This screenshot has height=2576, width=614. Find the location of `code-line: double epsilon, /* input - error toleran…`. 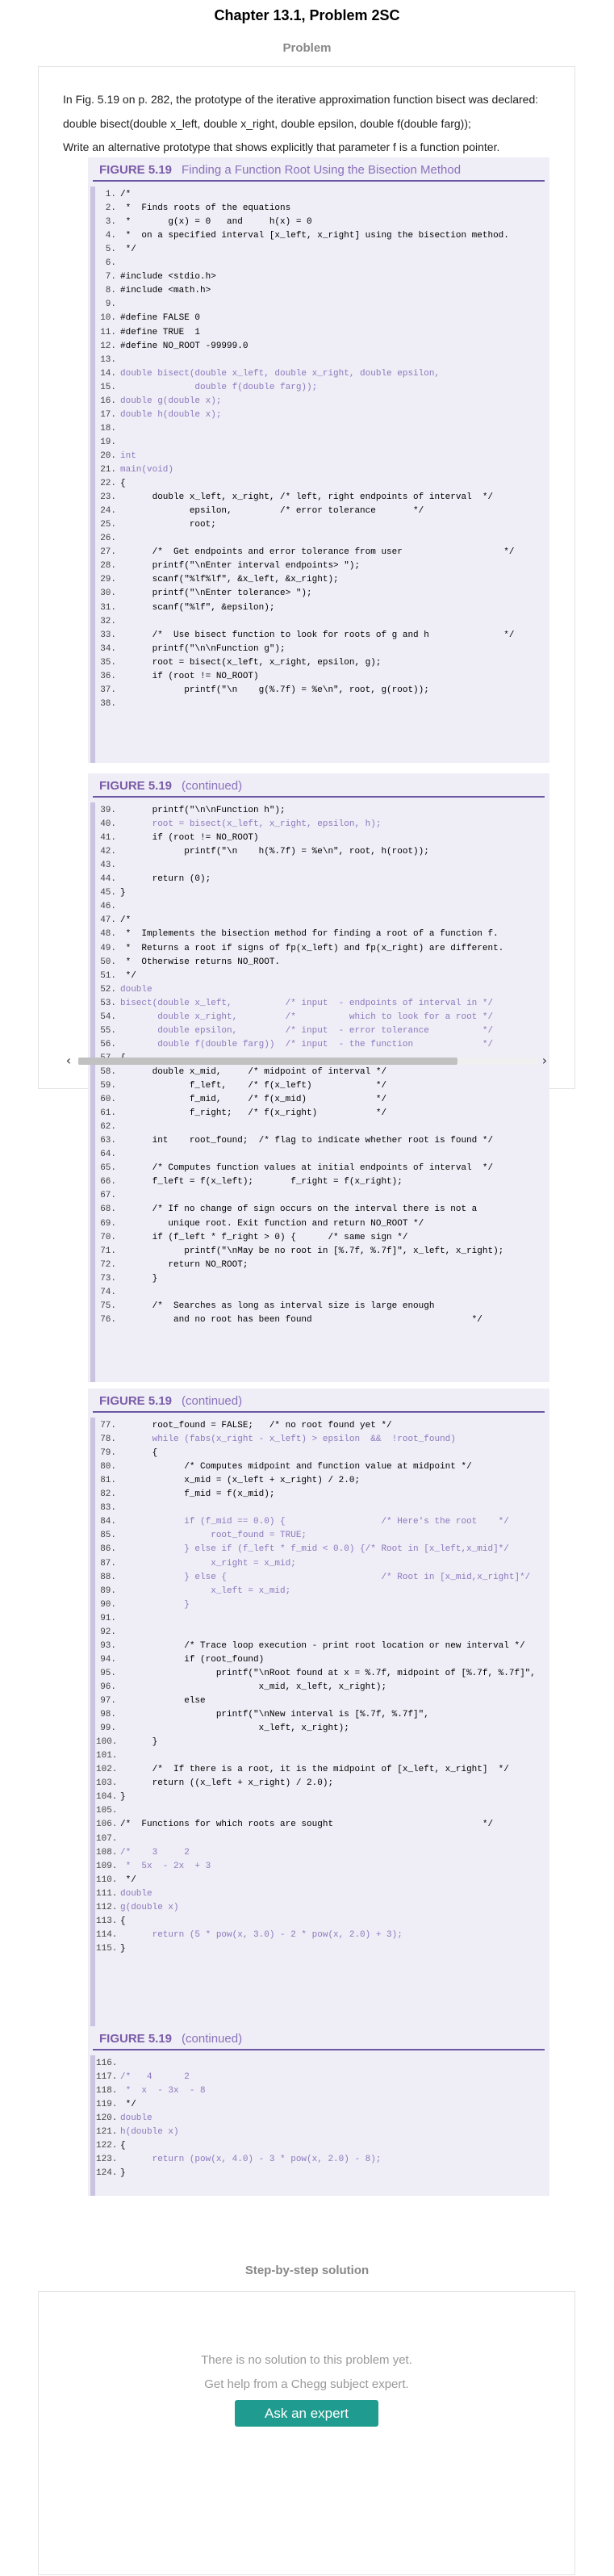

code-line: double epsilon, /* input - error toleran… is located at coordinates (307, 1031).